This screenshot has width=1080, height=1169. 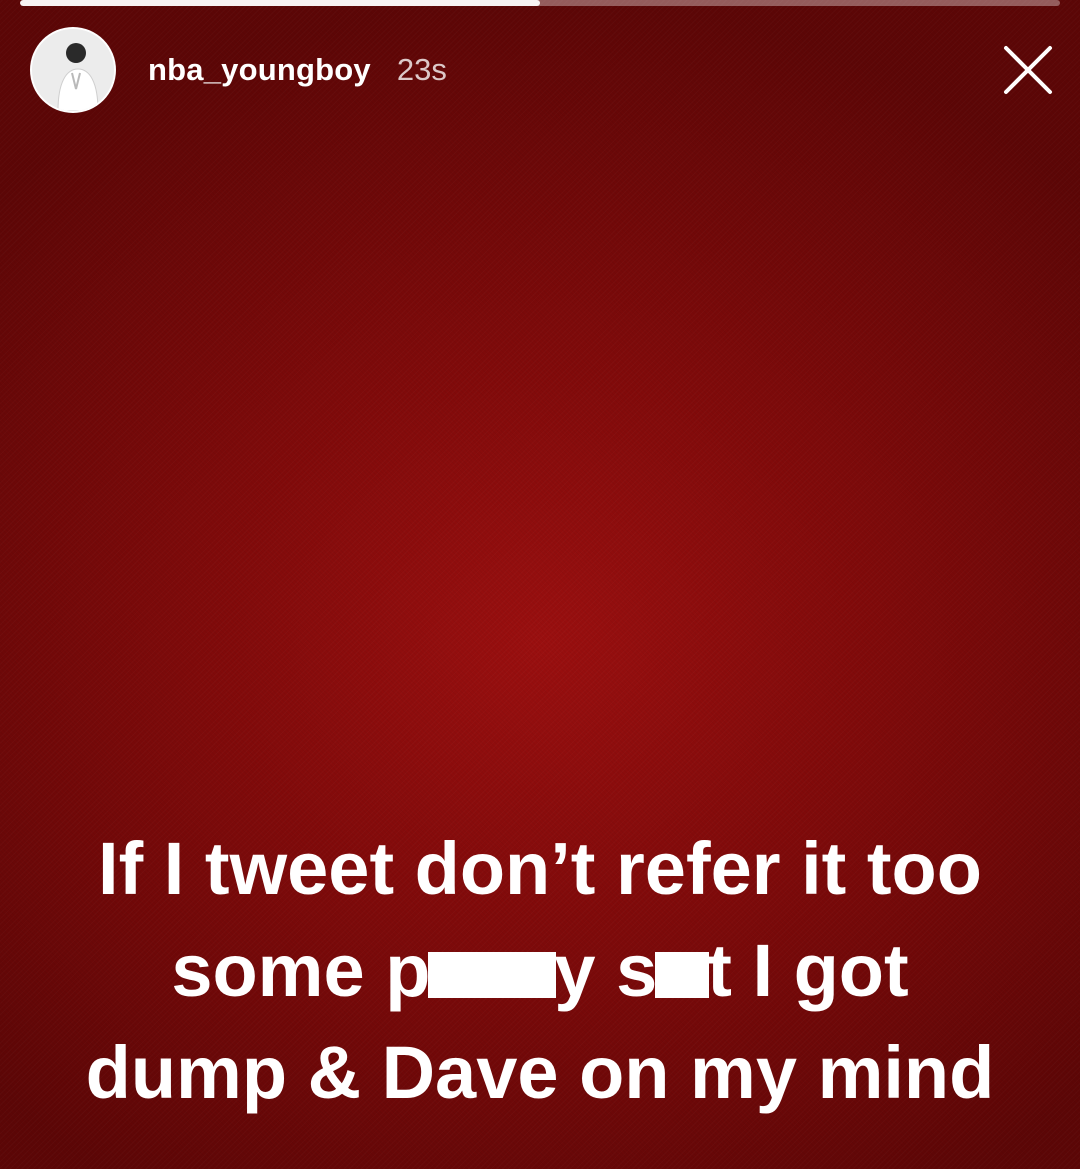 What do you see at coordinates (280, 3) in the screenshot?
I see `story-progress-fill` at bounding box center [280, 3].